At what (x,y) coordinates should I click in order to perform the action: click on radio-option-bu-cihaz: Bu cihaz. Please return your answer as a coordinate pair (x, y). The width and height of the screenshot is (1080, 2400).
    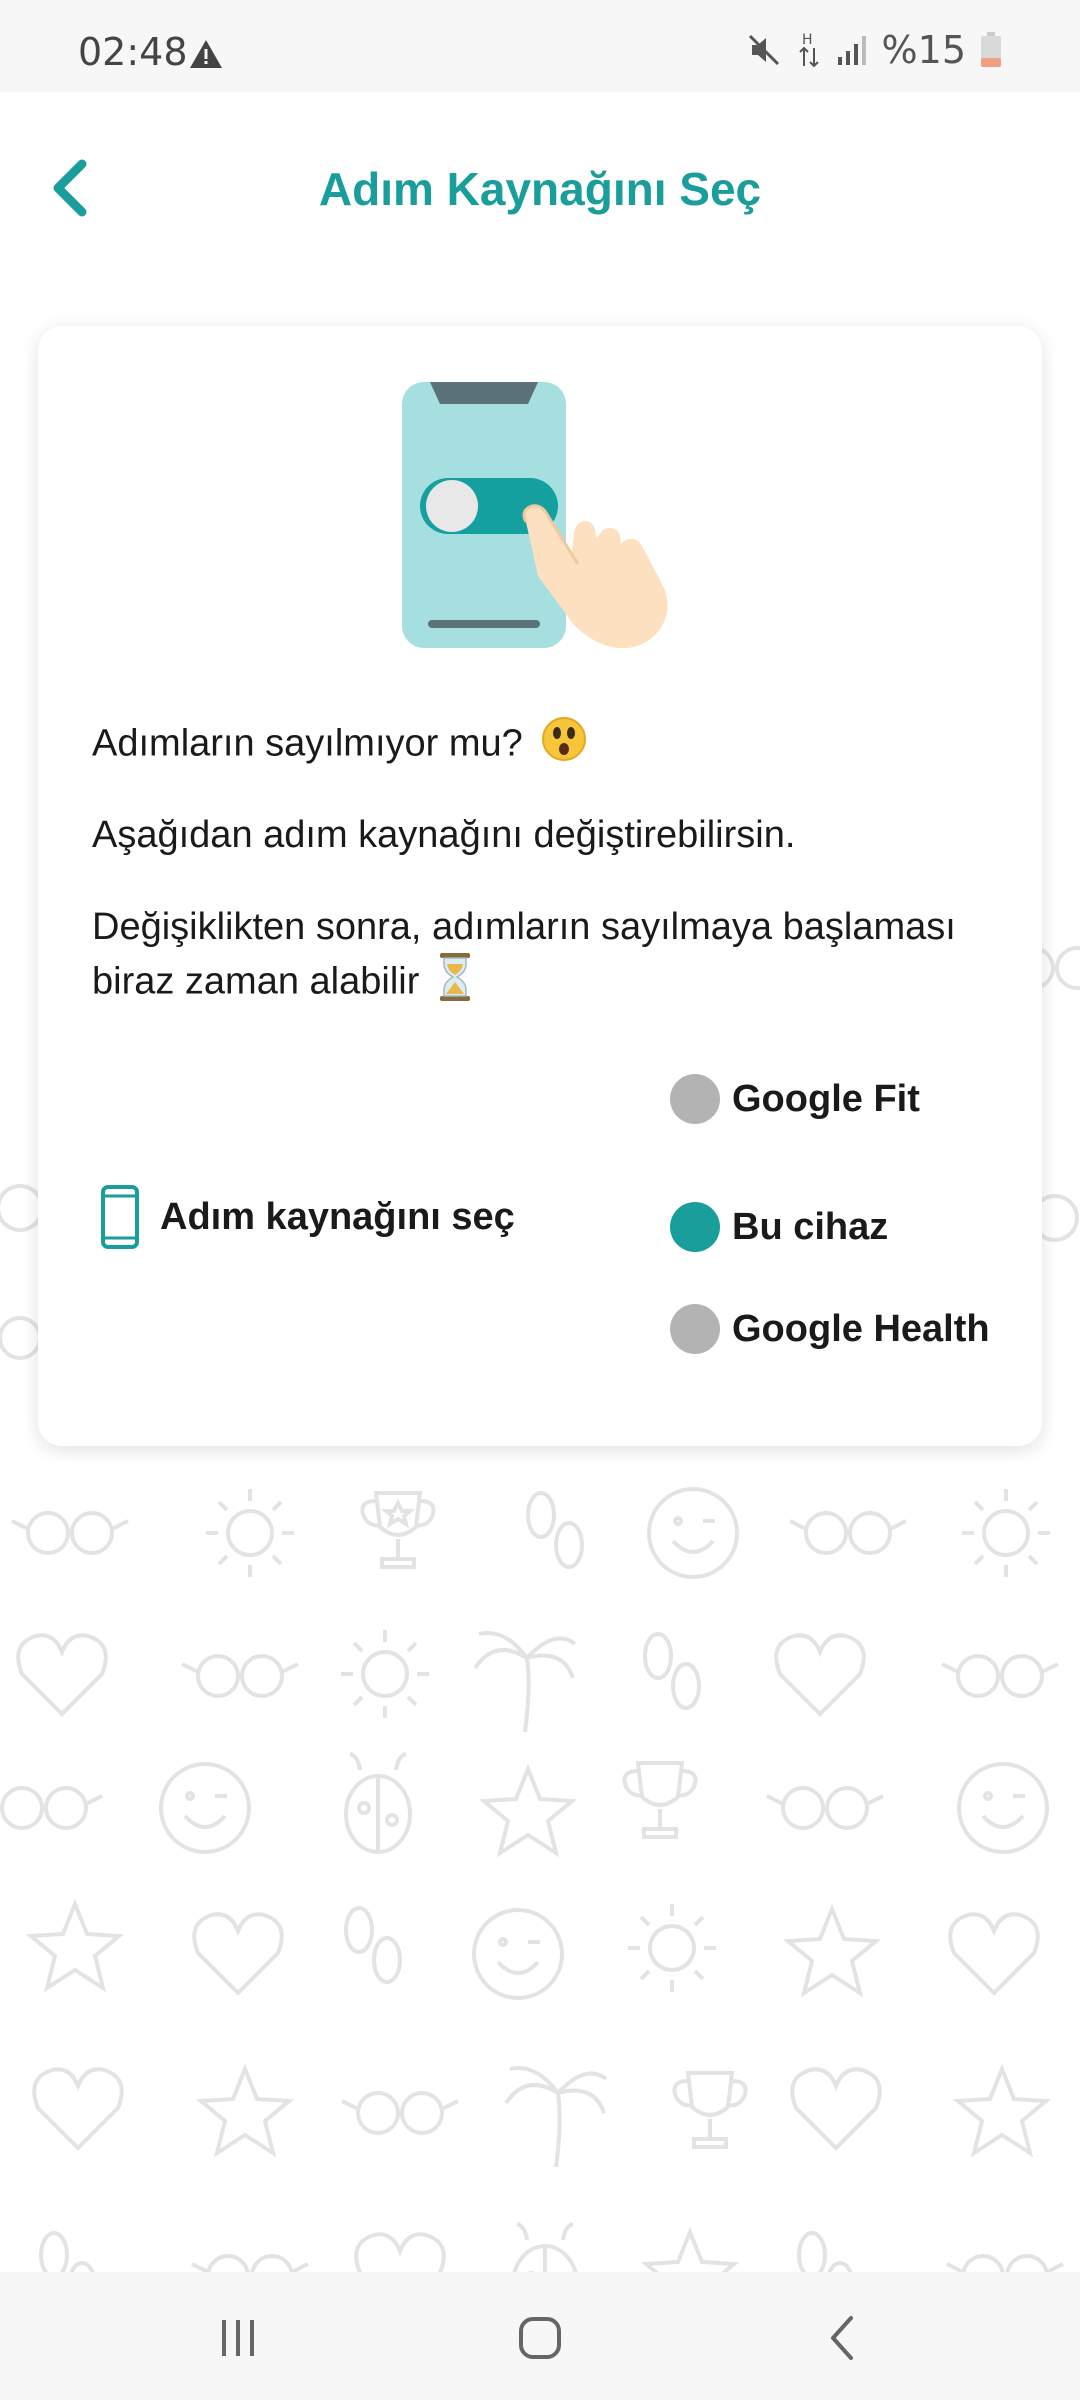
    Looking at the image, I should click on (779, 1227).